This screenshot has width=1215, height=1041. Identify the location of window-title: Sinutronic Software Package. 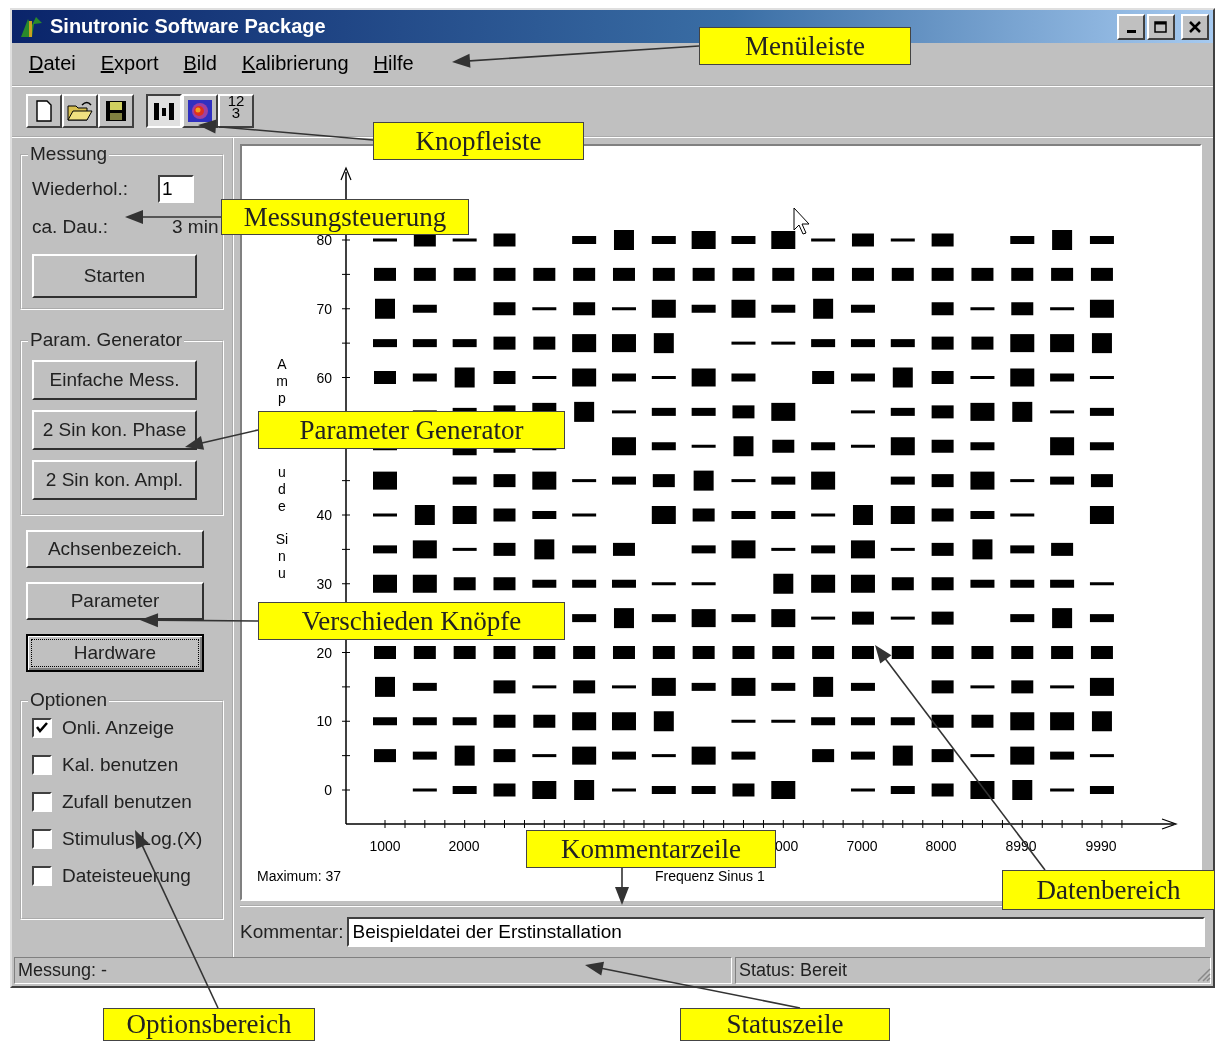
(188, 27).